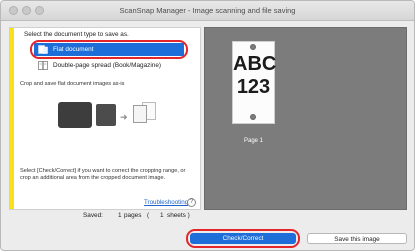 The width and height of the screenshot is (415, 251). Describe the element at coordinates (243, 238) in the screenshot. I see `check-correct-highlight` at that location.